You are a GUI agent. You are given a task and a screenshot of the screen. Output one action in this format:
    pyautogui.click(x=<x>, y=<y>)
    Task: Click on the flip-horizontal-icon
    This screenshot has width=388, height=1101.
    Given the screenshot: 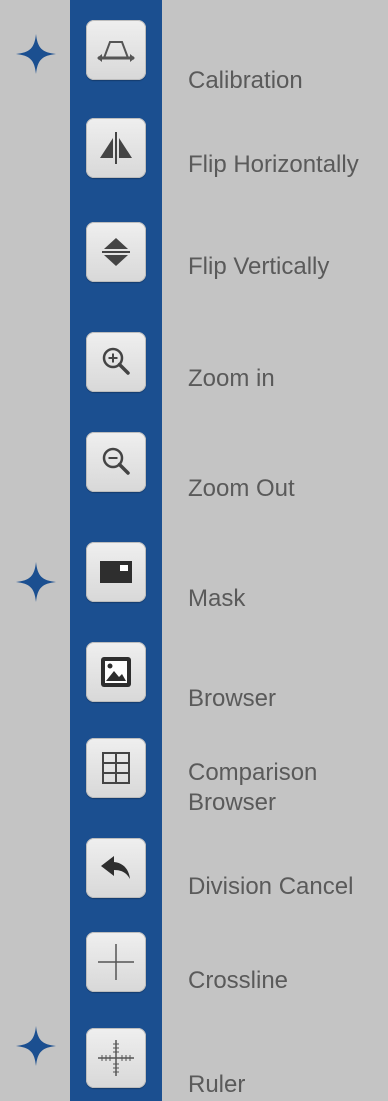 What is the action you would take?
    pyautogui.click(x=116, y=148)
    